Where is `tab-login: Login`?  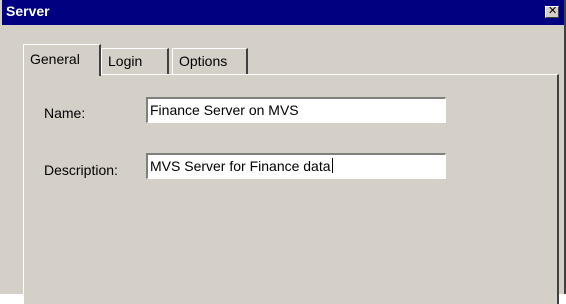
tab-login: Login is located at coordinates (135, 61).